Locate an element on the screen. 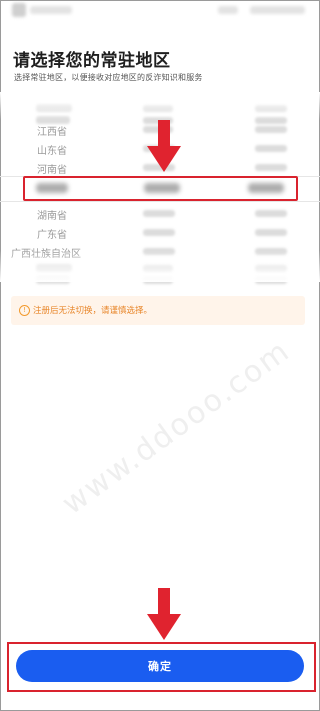 This screenshot has width=320, height=711. province-option: 广东省 is located at coordinates (52, 233).